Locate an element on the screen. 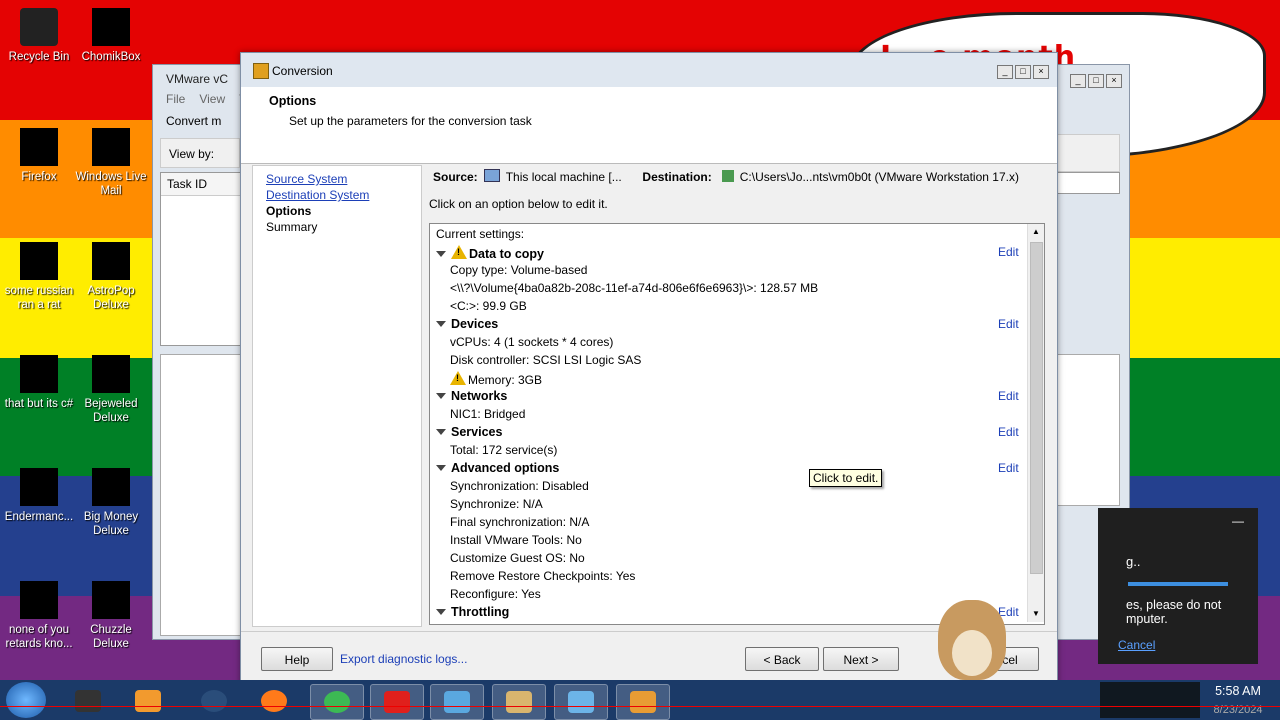 The width and height of the screenshot is (1280, 720). section-devices: Devices is located at coordinates (467, 324).